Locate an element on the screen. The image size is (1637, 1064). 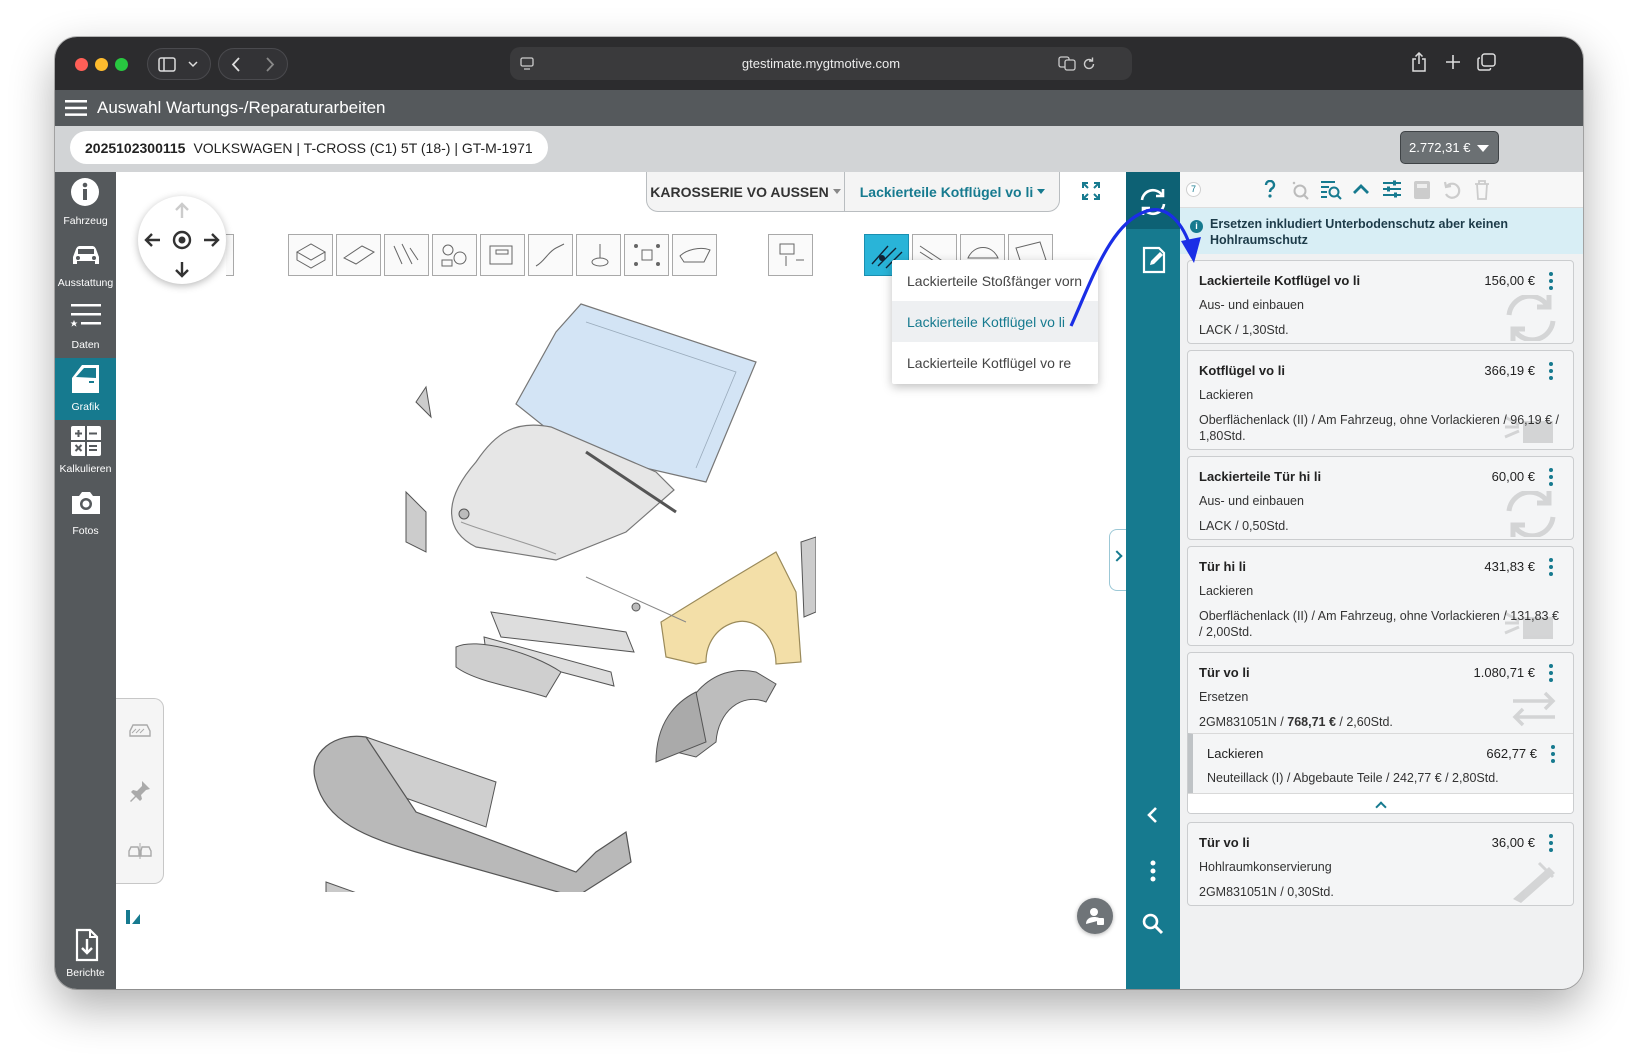
sub-item-menu-icon is located at coordinates (1553, 755).